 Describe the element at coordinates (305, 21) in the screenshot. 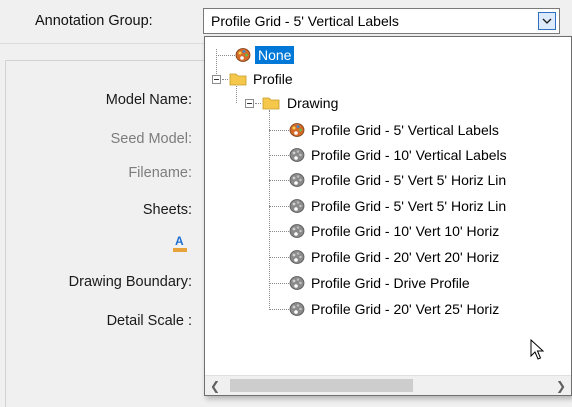

I see `annotation-group-value: Profile Grid - 5' Vertical Labels` at that location.